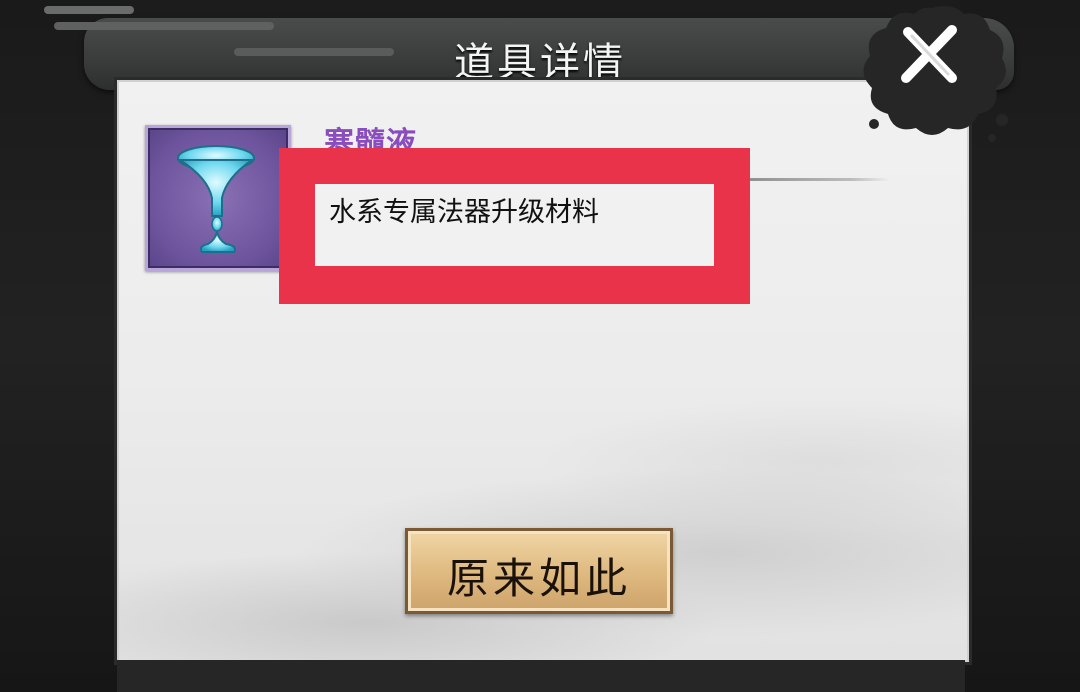 Image resolution: width=1080 pixels, height=692 pixels. I want to click on item-description: 水系专属法器升级材料, so click(464, 212).